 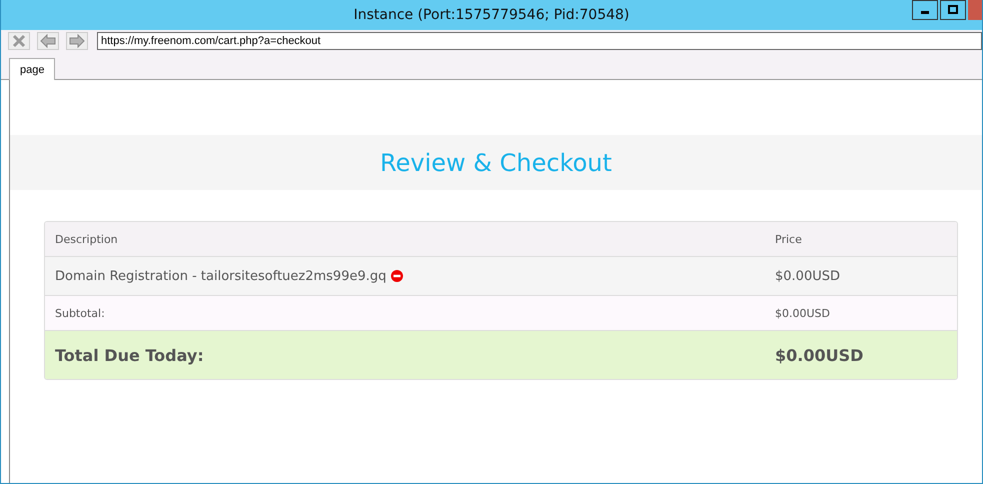 I want to click on stop-button, so click(x=19, y=41).